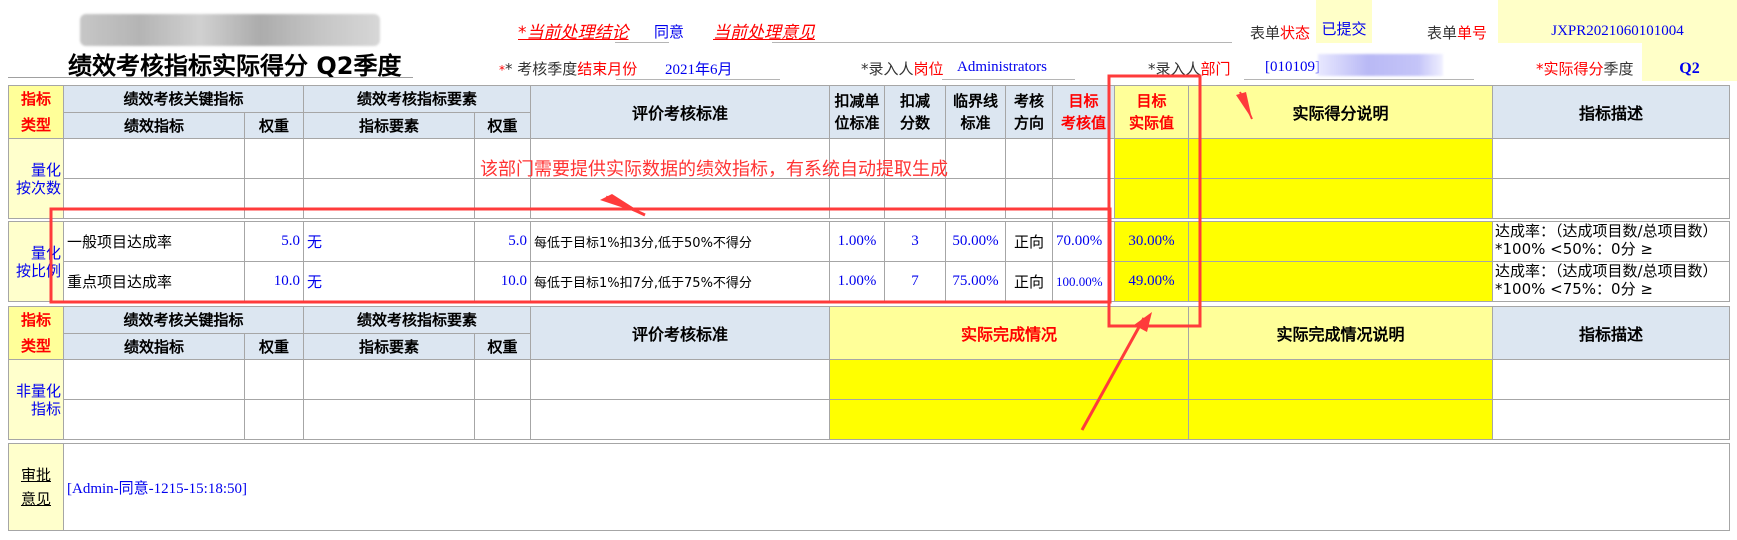 This screenshot has height=540, width=1737. What do you see at coordinates (1341, 112) in the screenshot?
I see `score-note-header: 实际得分说明` at bounding box center [1341, 112].